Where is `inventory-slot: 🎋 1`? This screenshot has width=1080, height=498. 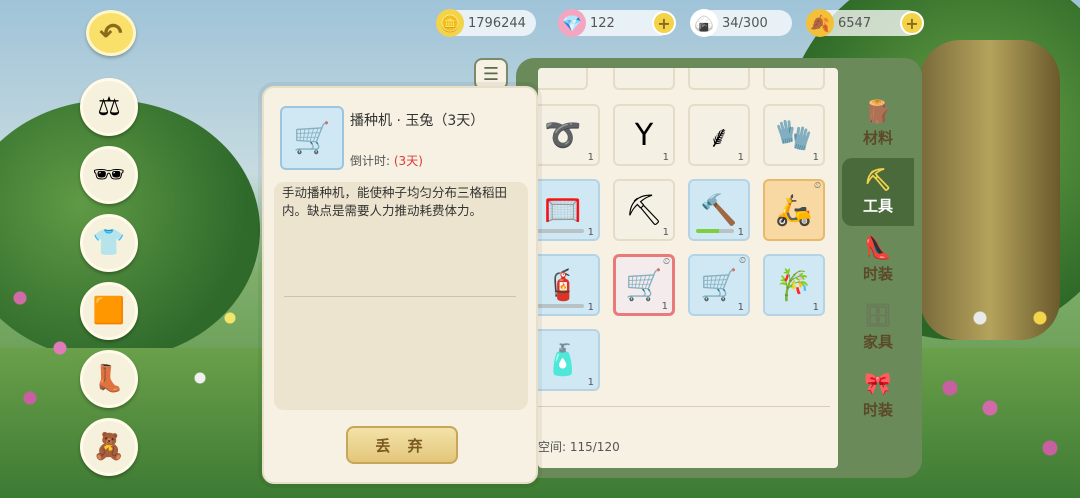 inventory-slot: 🎋 1 is located at coordinates (794, 285).